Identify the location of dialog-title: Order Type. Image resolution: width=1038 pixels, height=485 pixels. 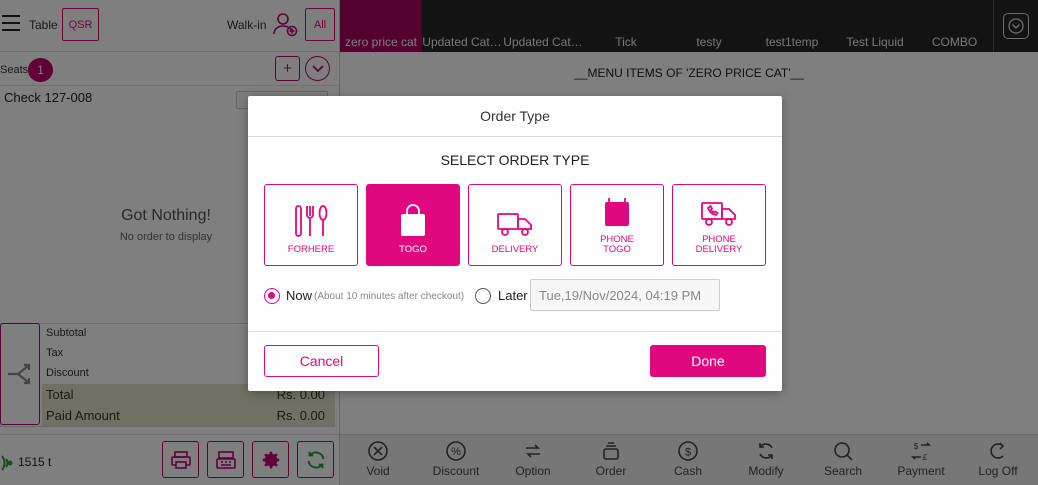
(515, 116).